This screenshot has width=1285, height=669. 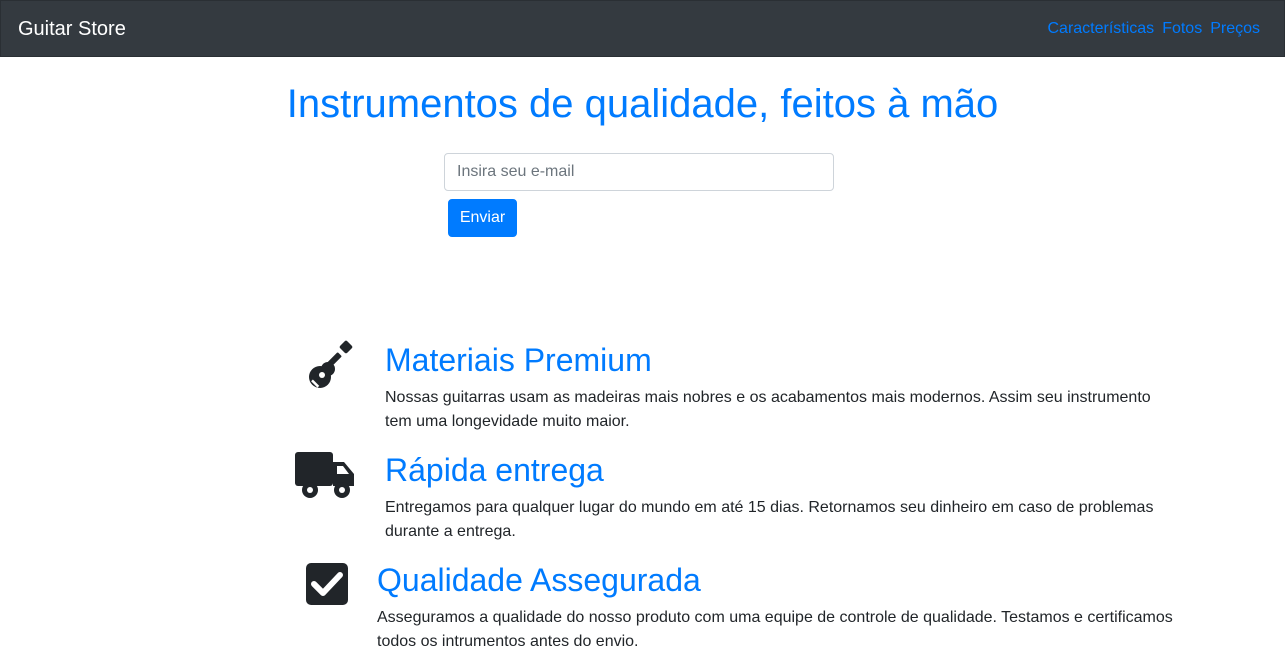 What do you see at coordinates (642, 104) in the screenshot?
I see `hero-title: Instrumentos de qualidade, feitos à mão` at bounding box center [642, 104].